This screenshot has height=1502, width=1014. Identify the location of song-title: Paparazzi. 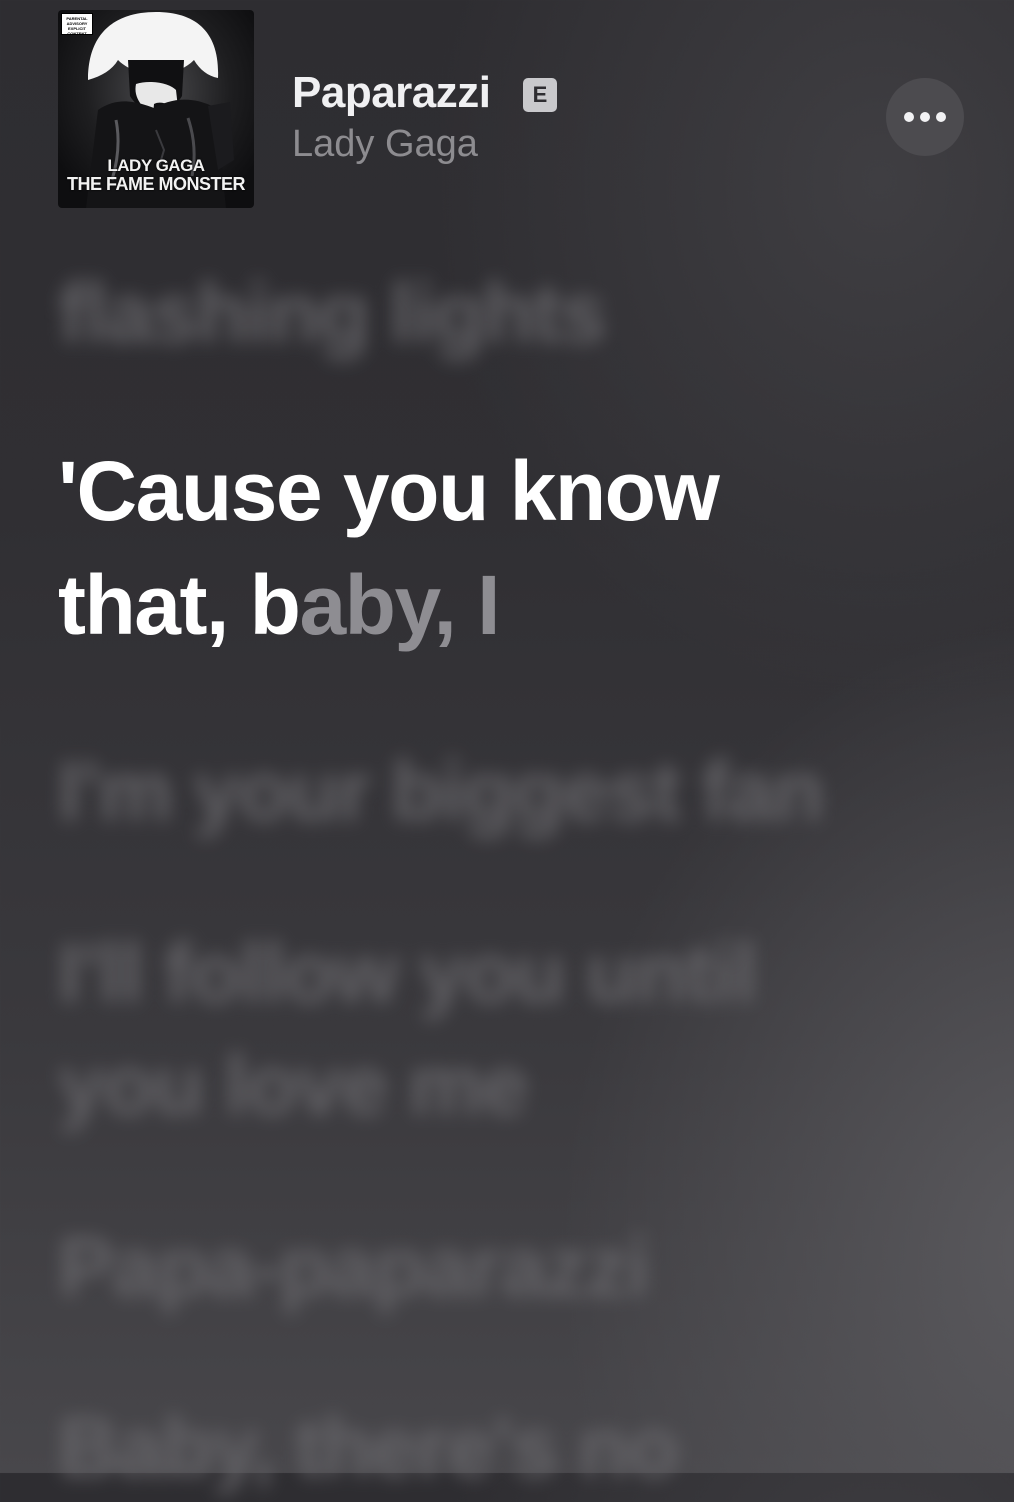
(391, 93).